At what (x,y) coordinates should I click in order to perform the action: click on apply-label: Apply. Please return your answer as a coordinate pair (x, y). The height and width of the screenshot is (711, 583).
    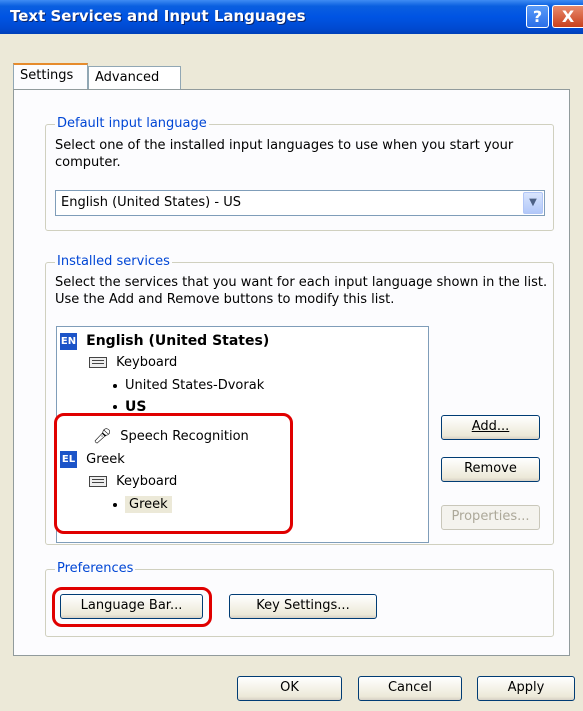
    Looking at the image, I should click on (526, 687).